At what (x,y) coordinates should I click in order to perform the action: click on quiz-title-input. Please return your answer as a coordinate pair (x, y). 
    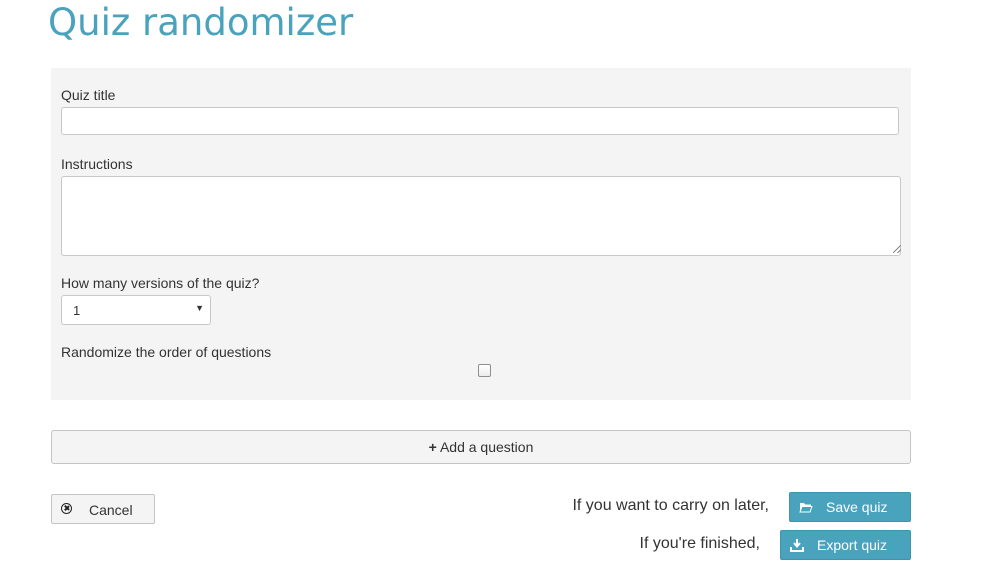
    Looking at the image, I should click on (480, 121).